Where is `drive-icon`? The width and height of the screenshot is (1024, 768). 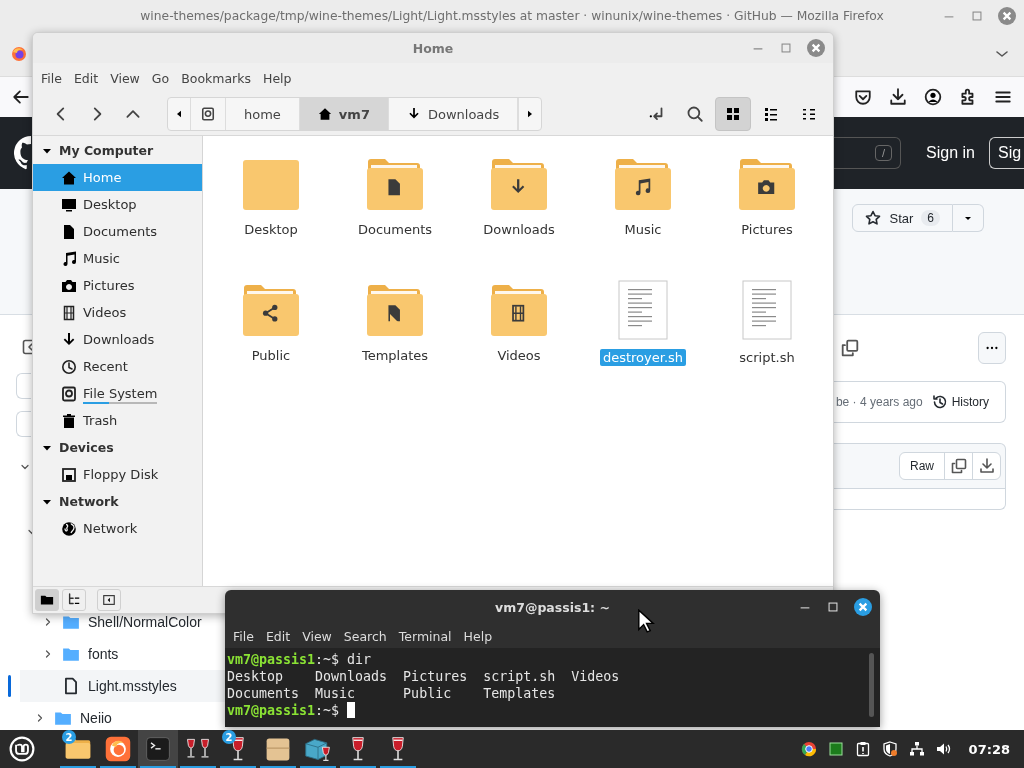 drive-icon is located at coordinates (69, 393).